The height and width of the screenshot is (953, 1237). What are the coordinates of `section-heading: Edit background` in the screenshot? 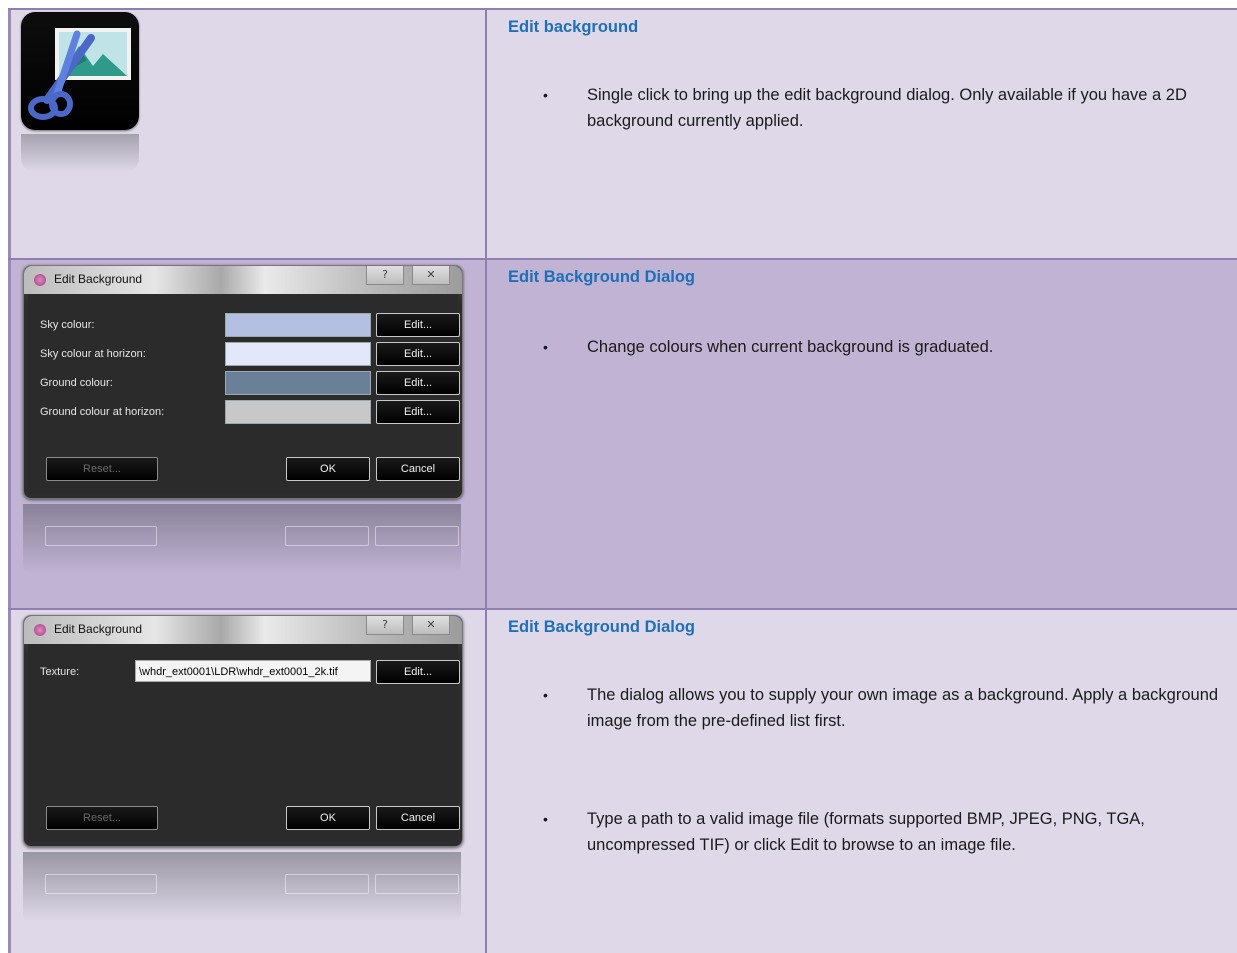 It's located at (573, 27).